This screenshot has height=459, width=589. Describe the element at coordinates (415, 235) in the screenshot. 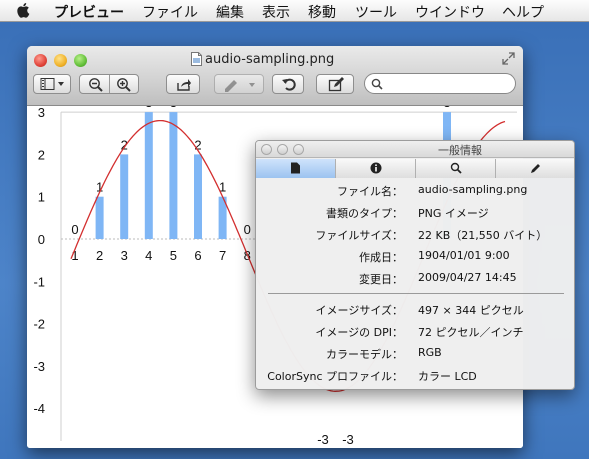

I see `info-row-filesize: ファイルサイズ： 22 KB（21,550 バイト）` at that location.